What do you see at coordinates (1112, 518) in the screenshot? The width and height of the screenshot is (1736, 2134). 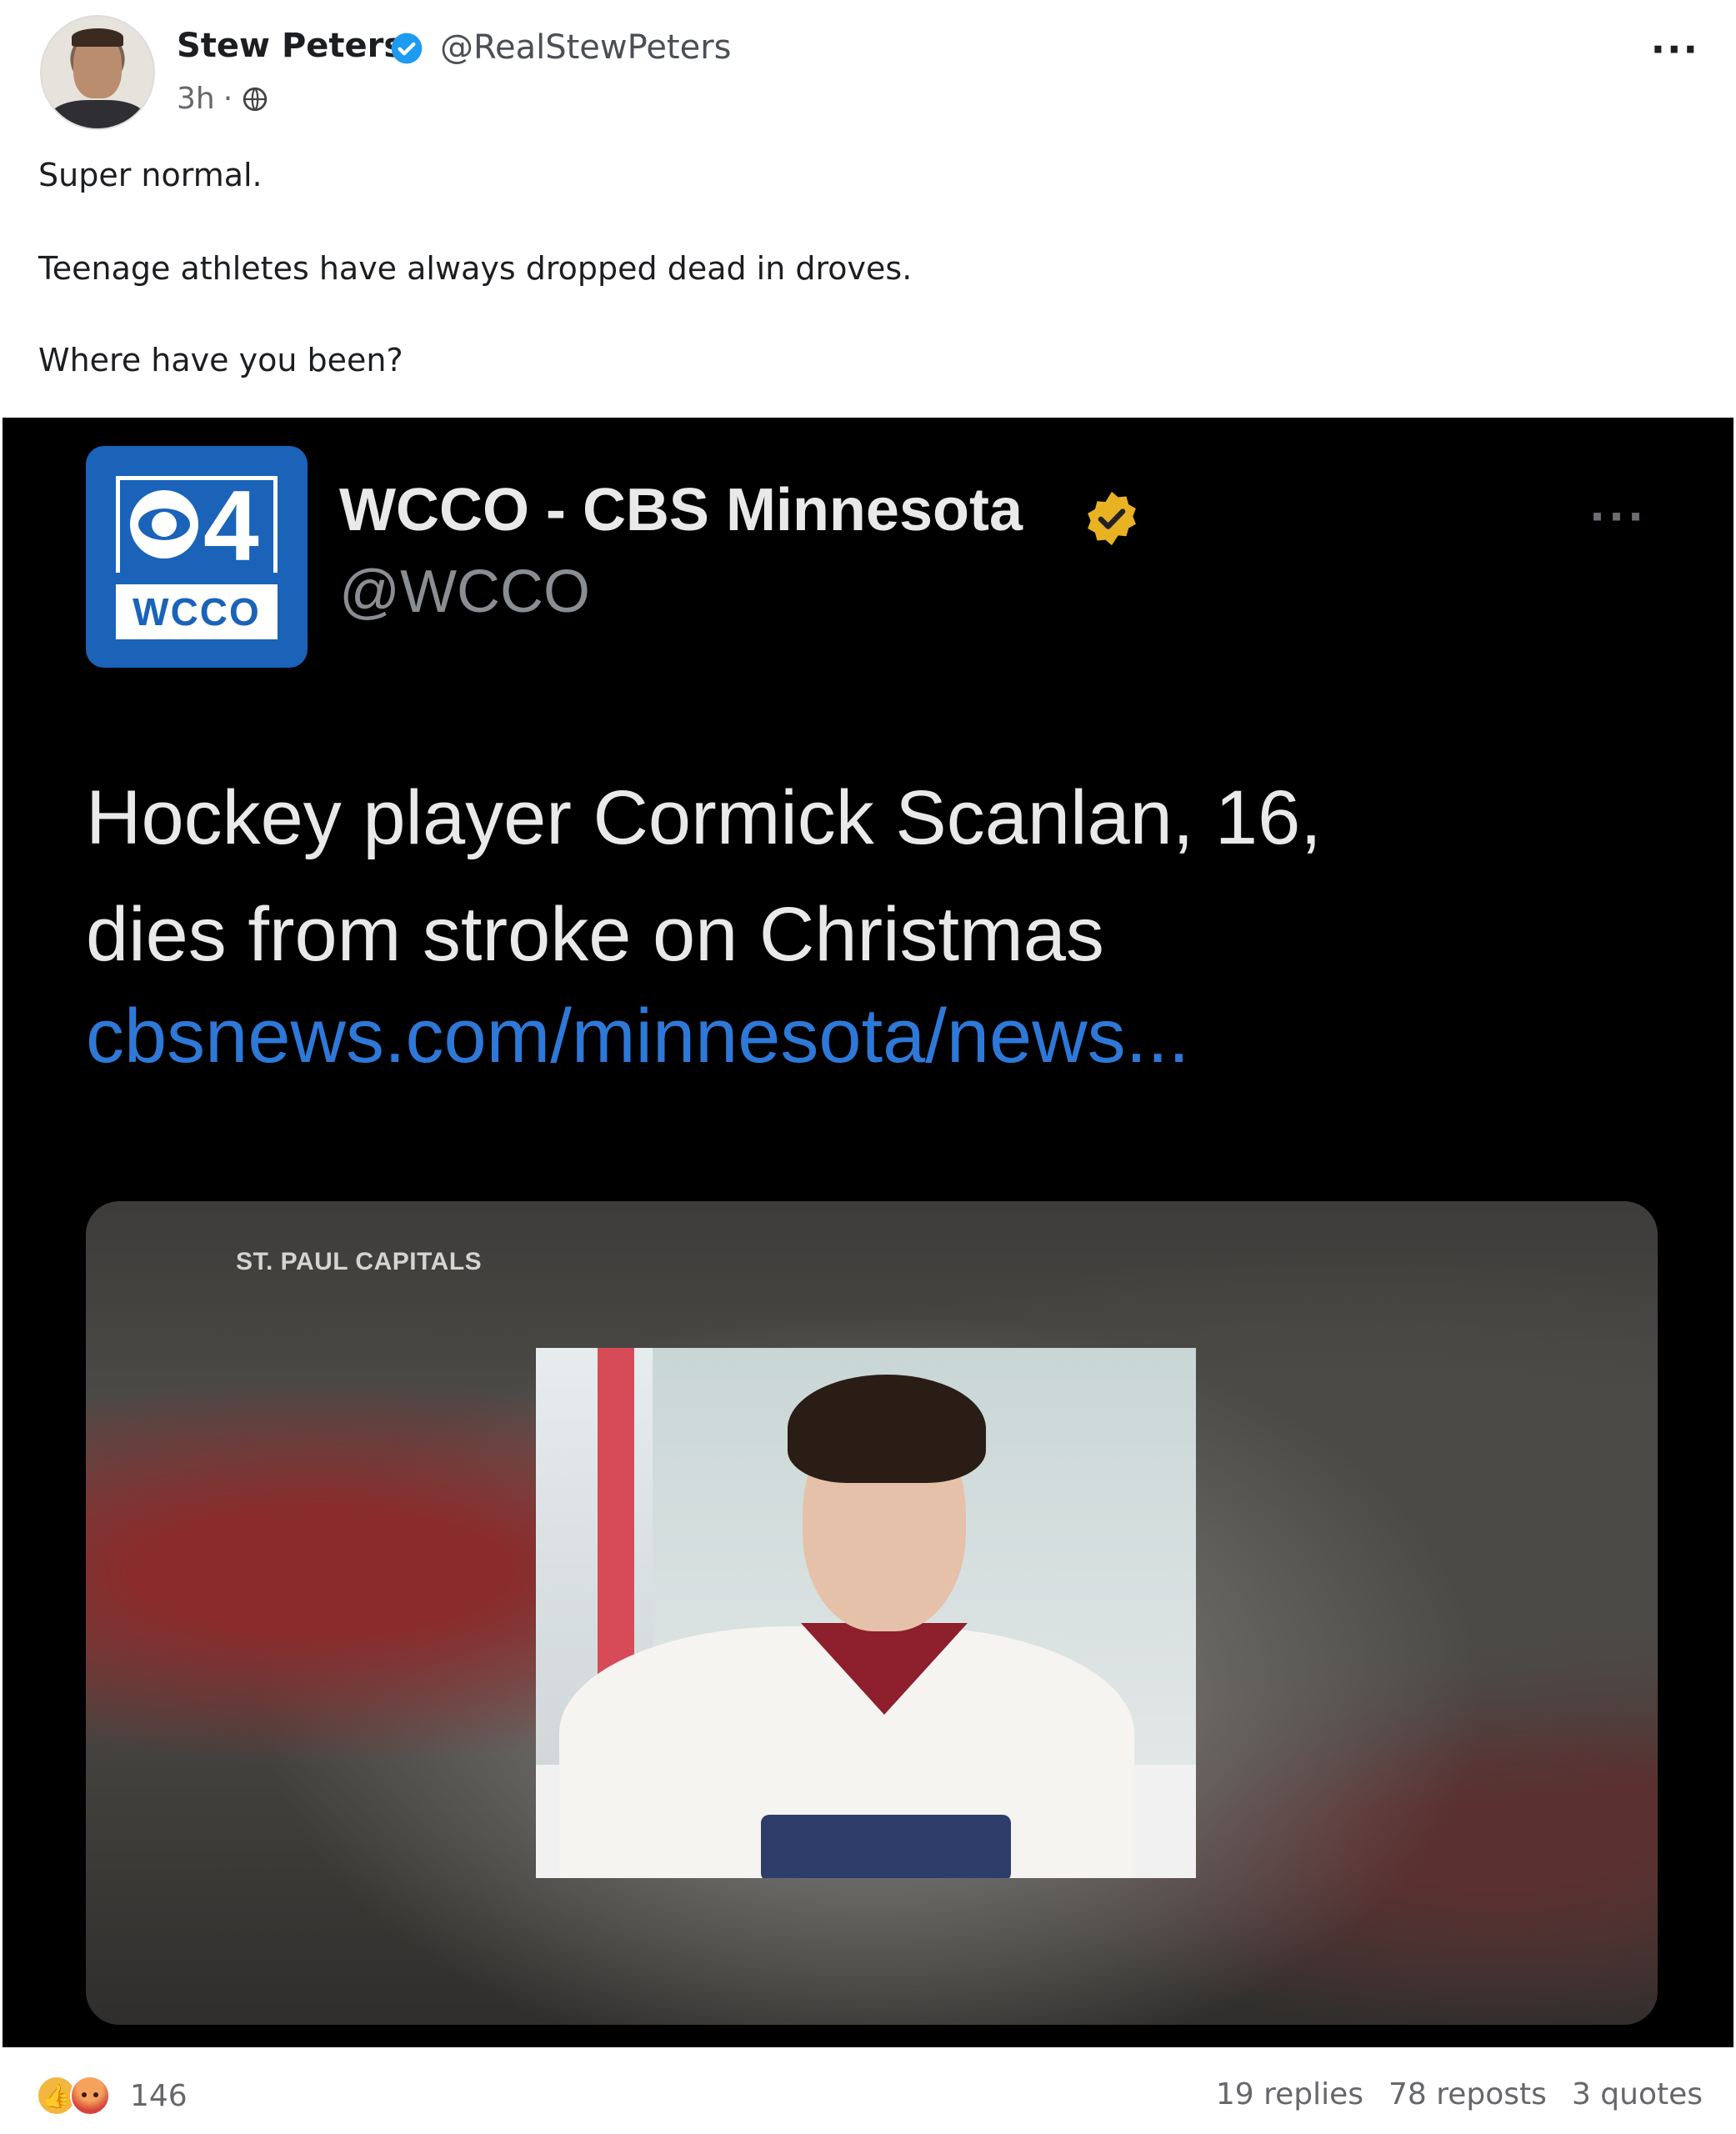 I see `gold-verified-badge-icon` at bounding box center [1112, 518].